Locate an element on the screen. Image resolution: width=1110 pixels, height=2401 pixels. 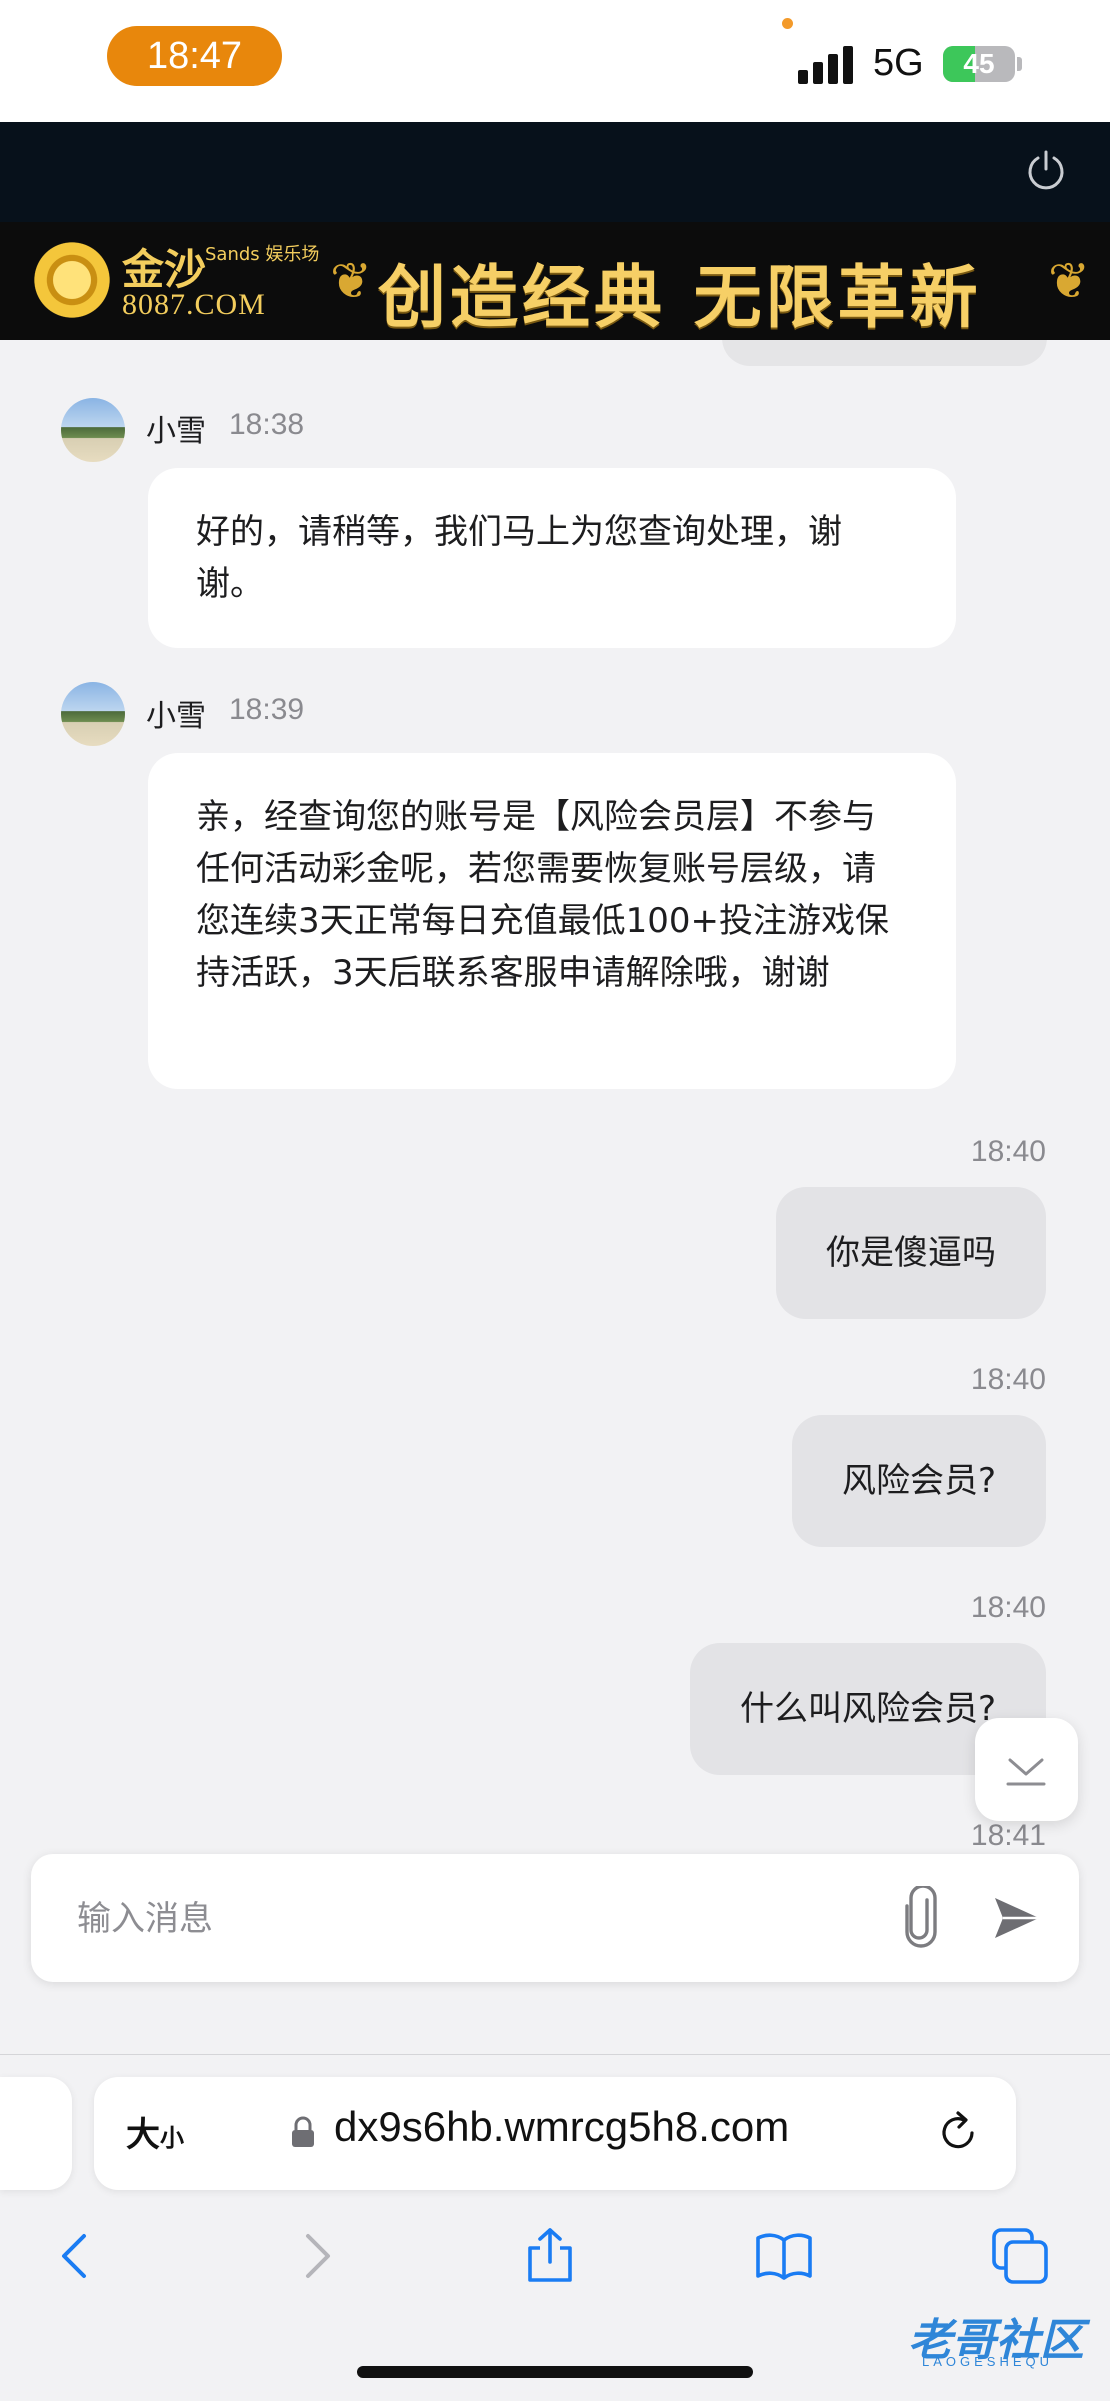
promo-banner: 金沙 Sands 娱乐场 8087.COM ❦ 创造经典 无限革新 ❦ is located at coordinates (555, 281).